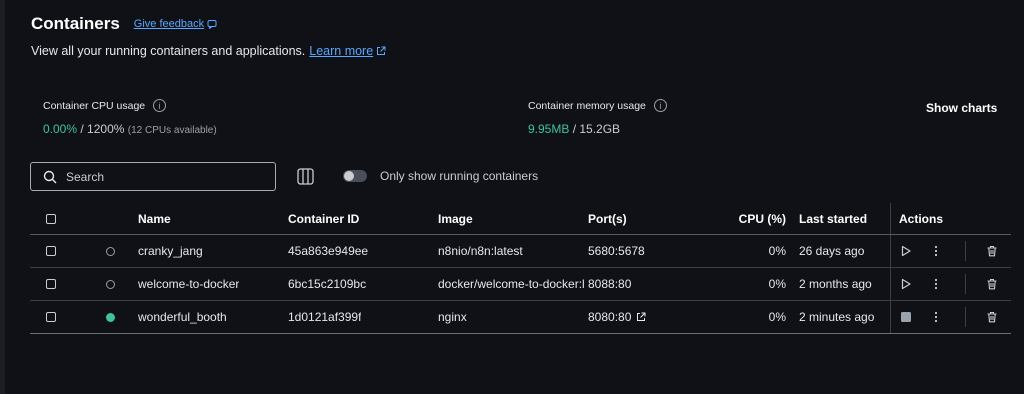  What do you see at coordinates (60, 129) in the screenshot?
I see `cpu-usage-value: 0.00%` at bounding box center [60, 129].